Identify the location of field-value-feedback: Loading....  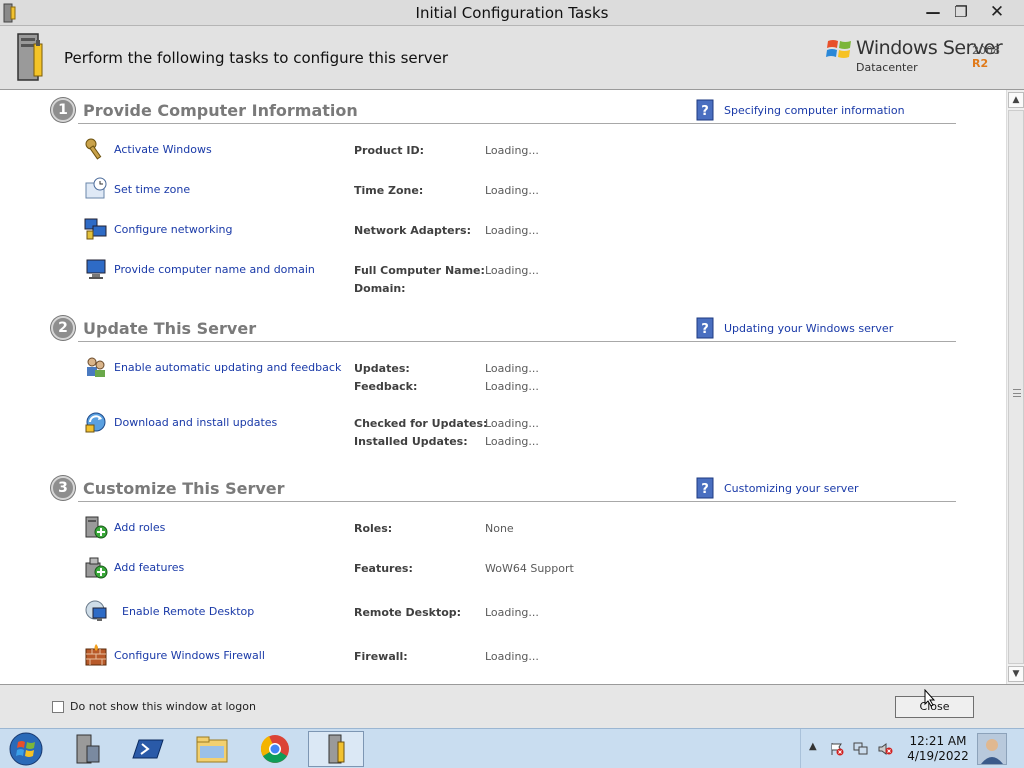
(512, 386).